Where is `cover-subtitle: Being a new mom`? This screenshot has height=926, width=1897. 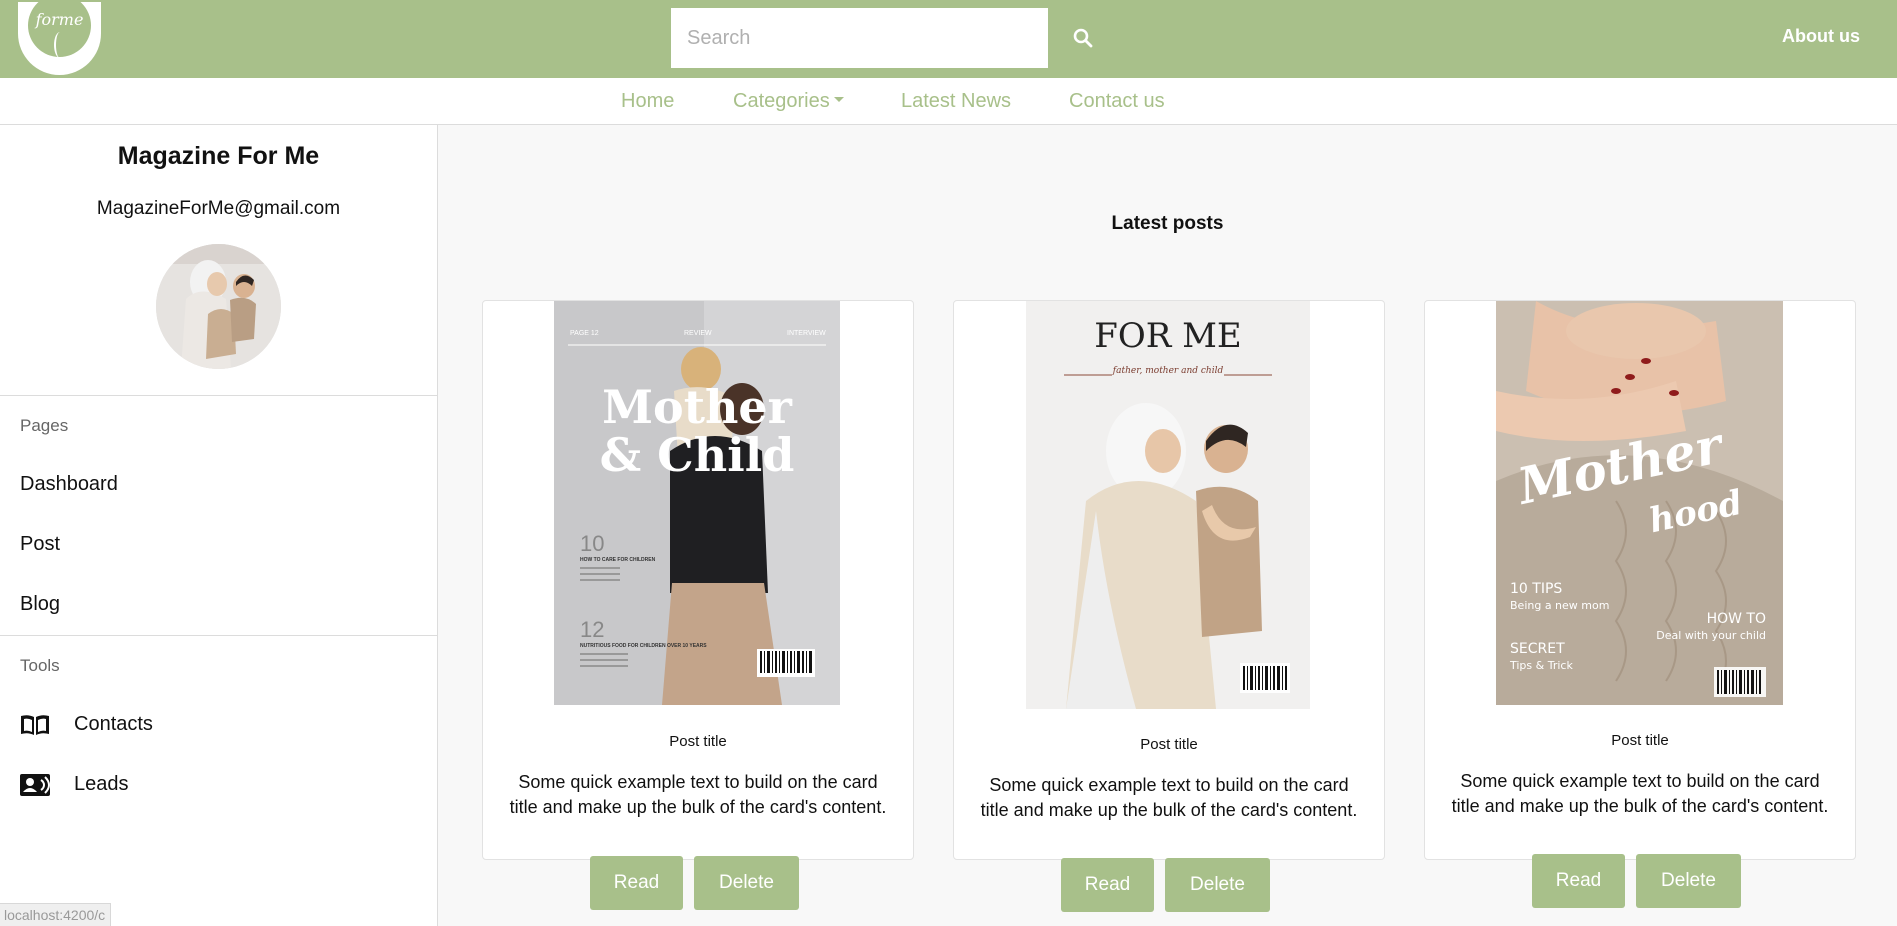 cover-subtitle: Being a new mom is located at coordinates (1559, 605).